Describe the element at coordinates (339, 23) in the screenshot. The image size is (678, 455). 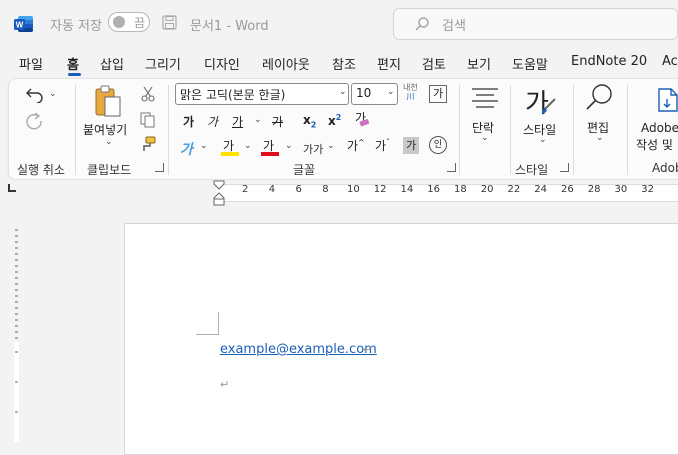
I see `title-bar: W 자동 저장 끔 문서1 - Word 검색` at that location.